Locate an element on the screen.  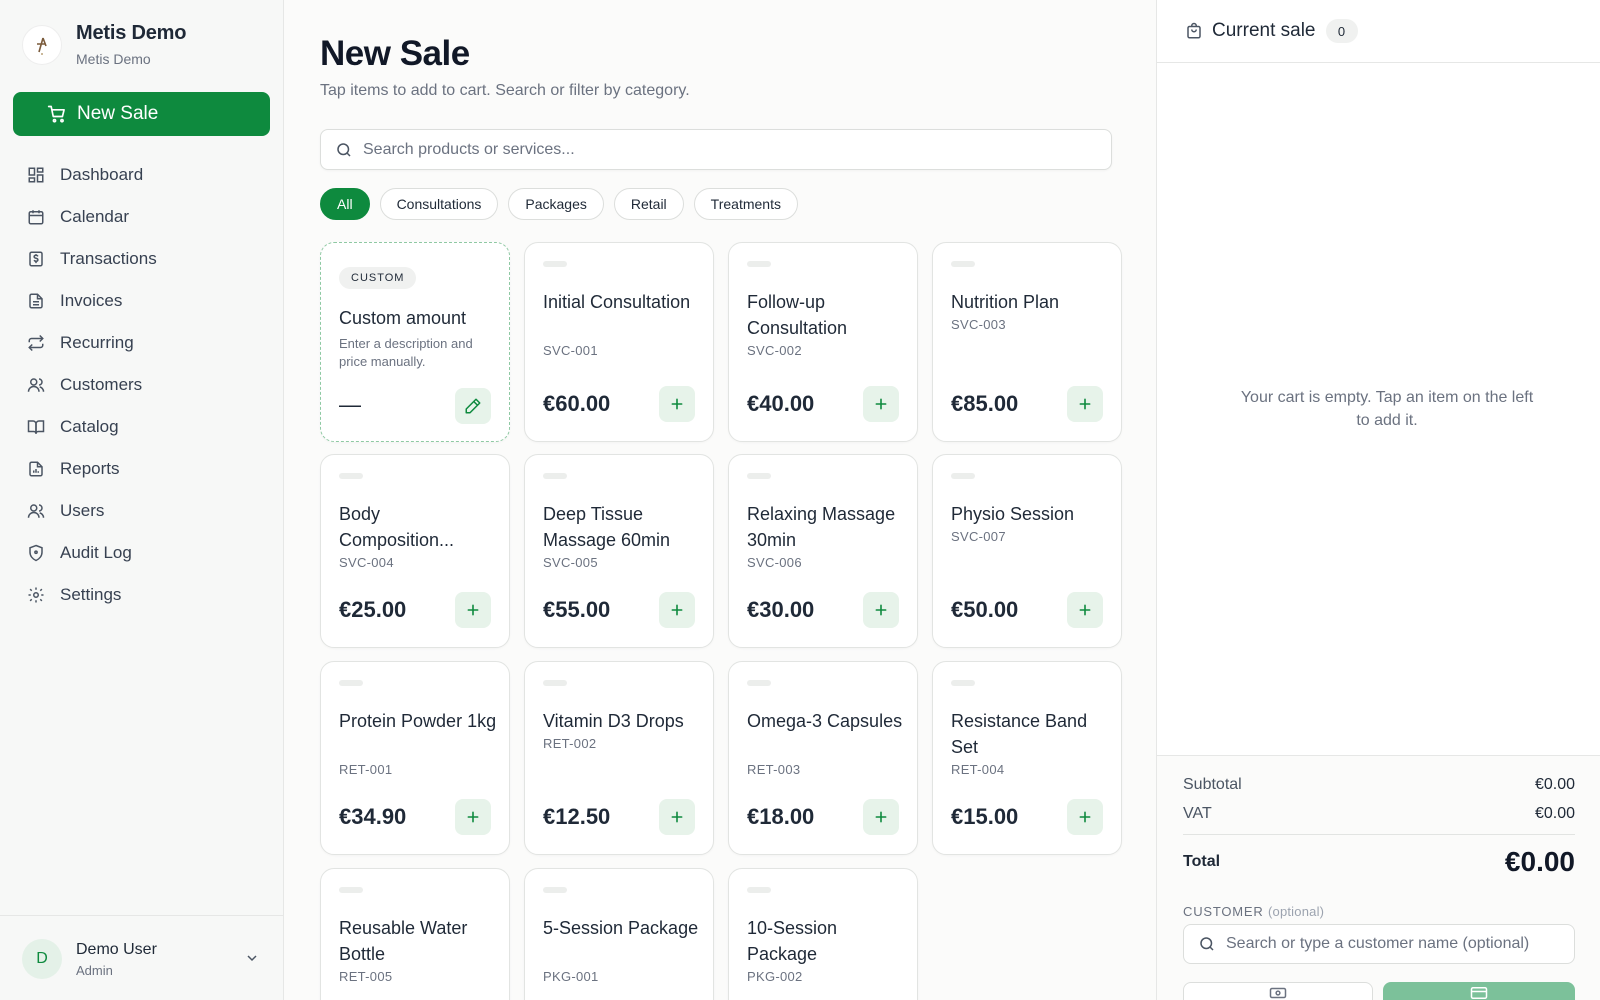
user-name: Demo User is located at coordinates (116, 949).